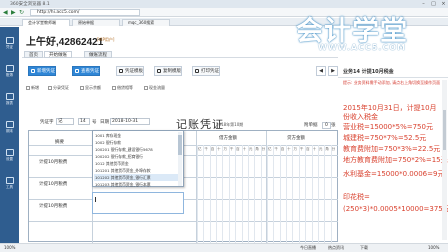  I want to click on voucher-number-input: 14, so click(84, 121).